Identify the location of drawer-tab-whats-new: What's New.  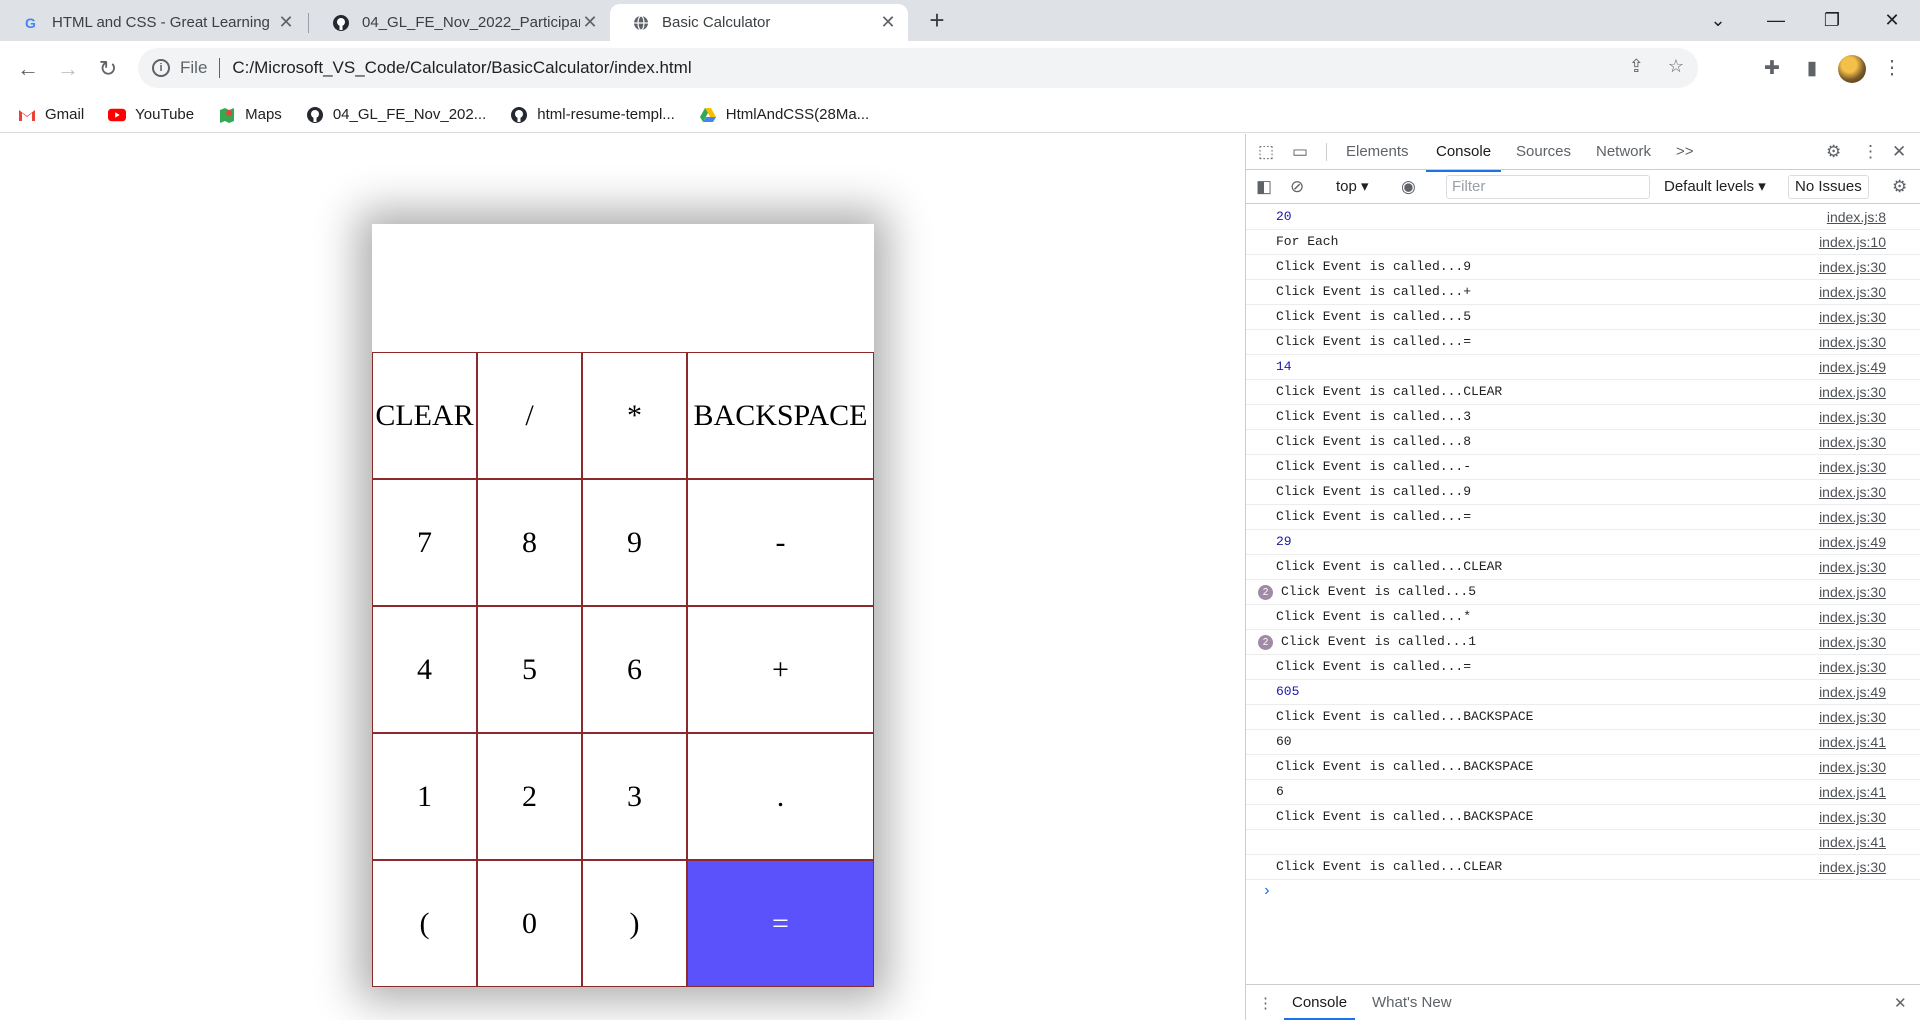
(1412, 1002).